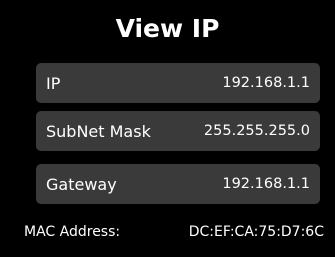  What do you see at coordinates (178, 131) in the screenshot?
I see `subnet-mask-row: SubNet Mask 255.255.255.0` at bounding box center [178, 131].